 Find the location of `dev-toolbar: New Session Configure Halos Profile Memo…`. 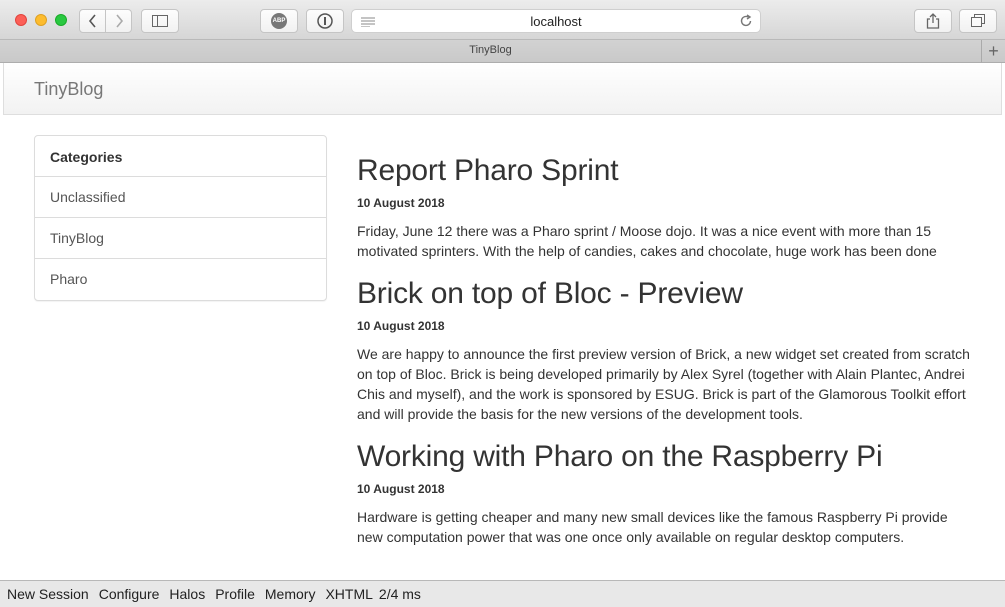

dev-toolbar: New Session Configure Halos Profile Memo… is located at coordinates (502, 593).